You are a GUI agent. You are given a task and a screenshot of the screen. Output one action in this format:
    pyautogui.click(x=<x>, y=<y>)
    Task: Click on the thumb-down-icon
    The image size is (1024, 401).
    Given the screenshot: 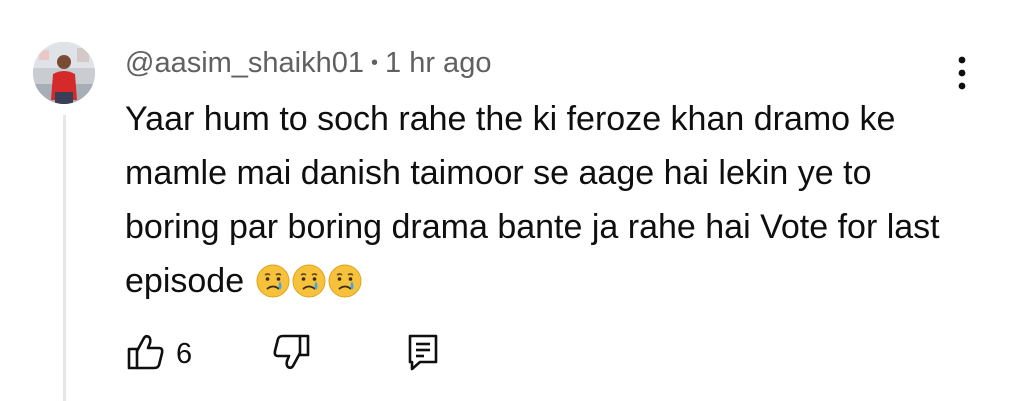 What is the action you would take?
    pyautogui.click(x=291, y=354)
    